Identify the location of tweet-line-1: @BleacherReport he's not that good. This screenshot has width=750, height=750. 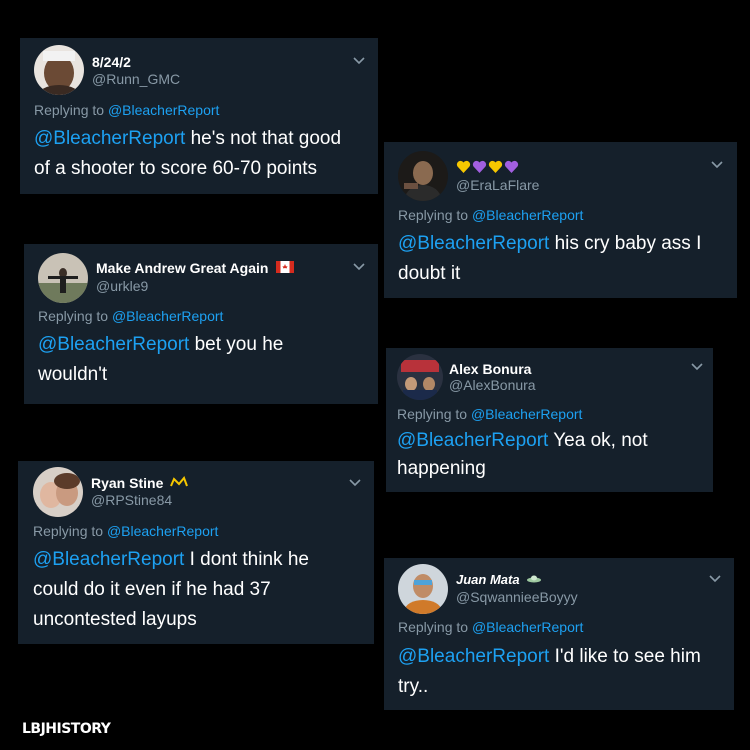
(204, 139).